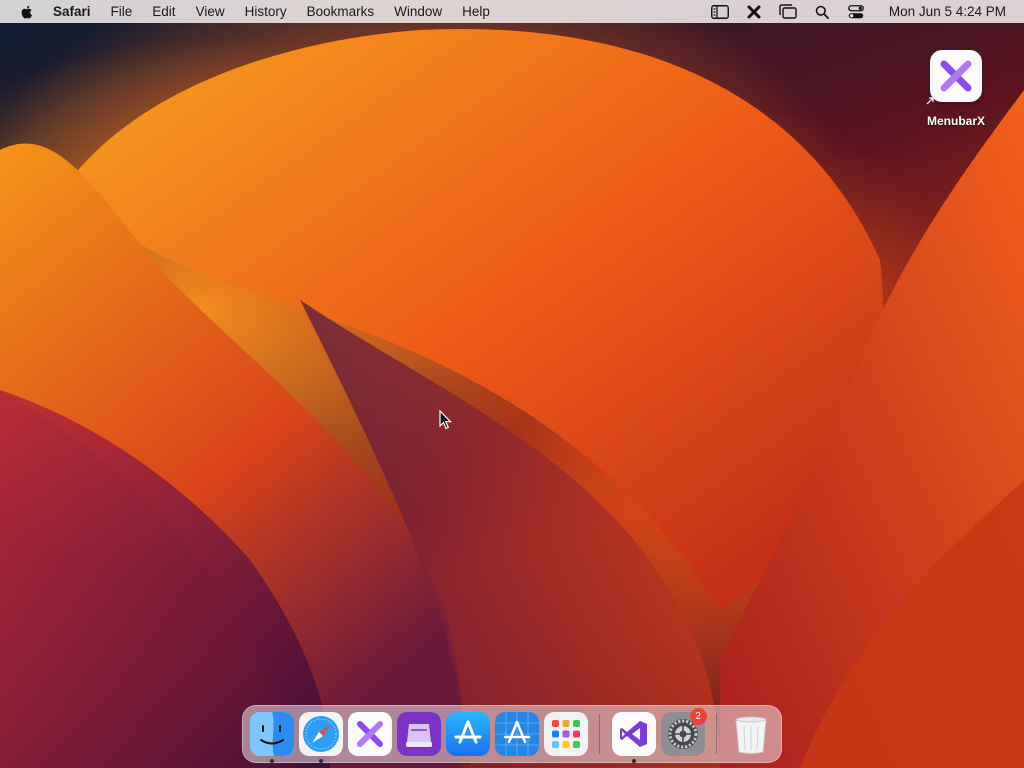 This screenshot has height=768, width=1024. What do you see at coordinates (947, 11) in the screenshot?
I see `menu-clock: Mon Jun 5 4:24 PM` at bounding box center [947, 11].